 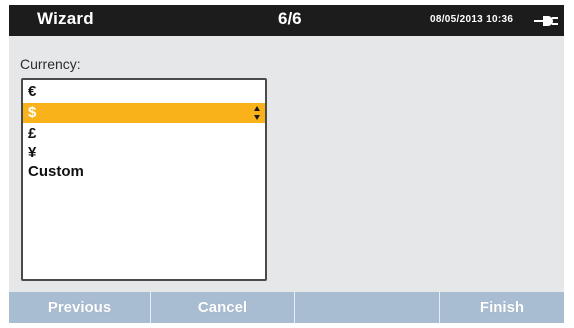 I want to click on step-indicator: 6/6, so click(x=290, y=18).